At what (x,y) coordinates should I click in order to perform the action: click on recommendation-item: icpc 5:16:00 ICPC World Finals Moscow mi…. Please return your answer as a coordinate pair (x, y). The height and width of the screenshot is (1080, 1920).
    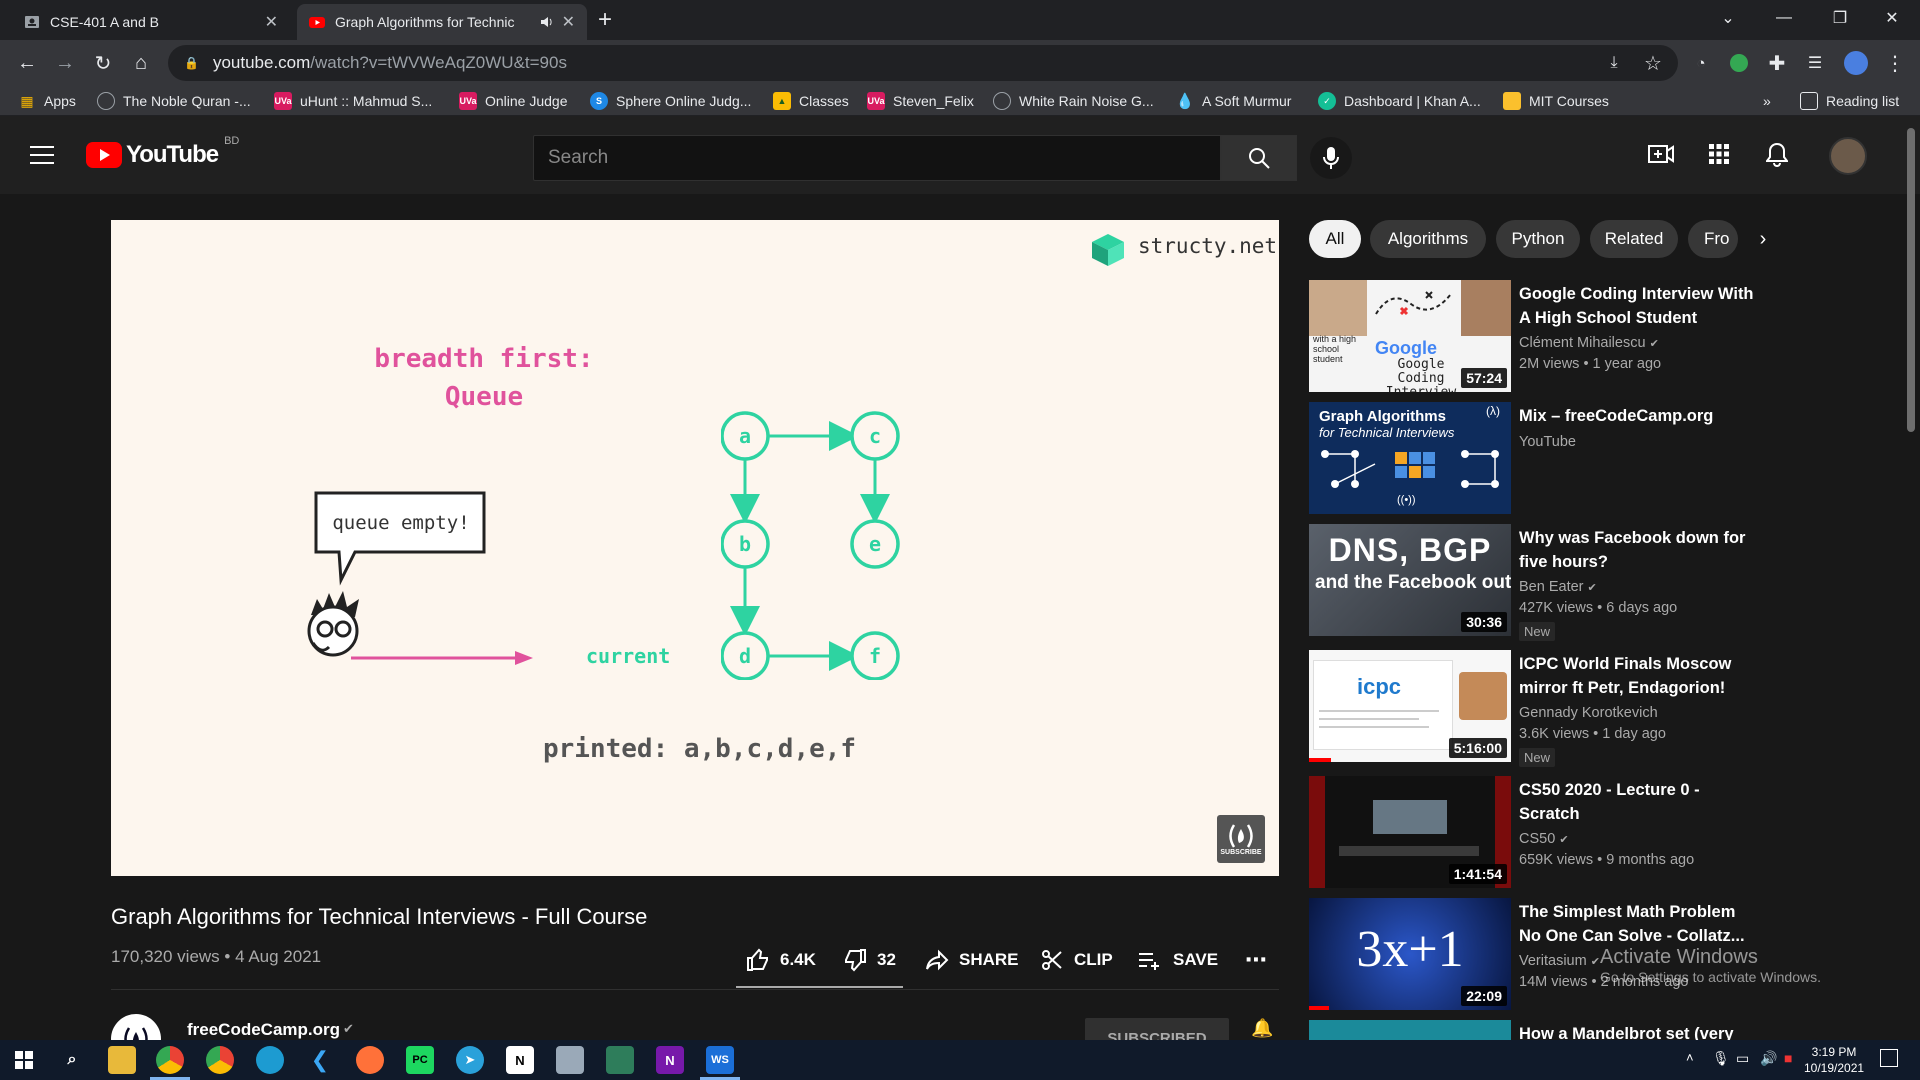
    Looking at the image, I should click on (1534, 708).